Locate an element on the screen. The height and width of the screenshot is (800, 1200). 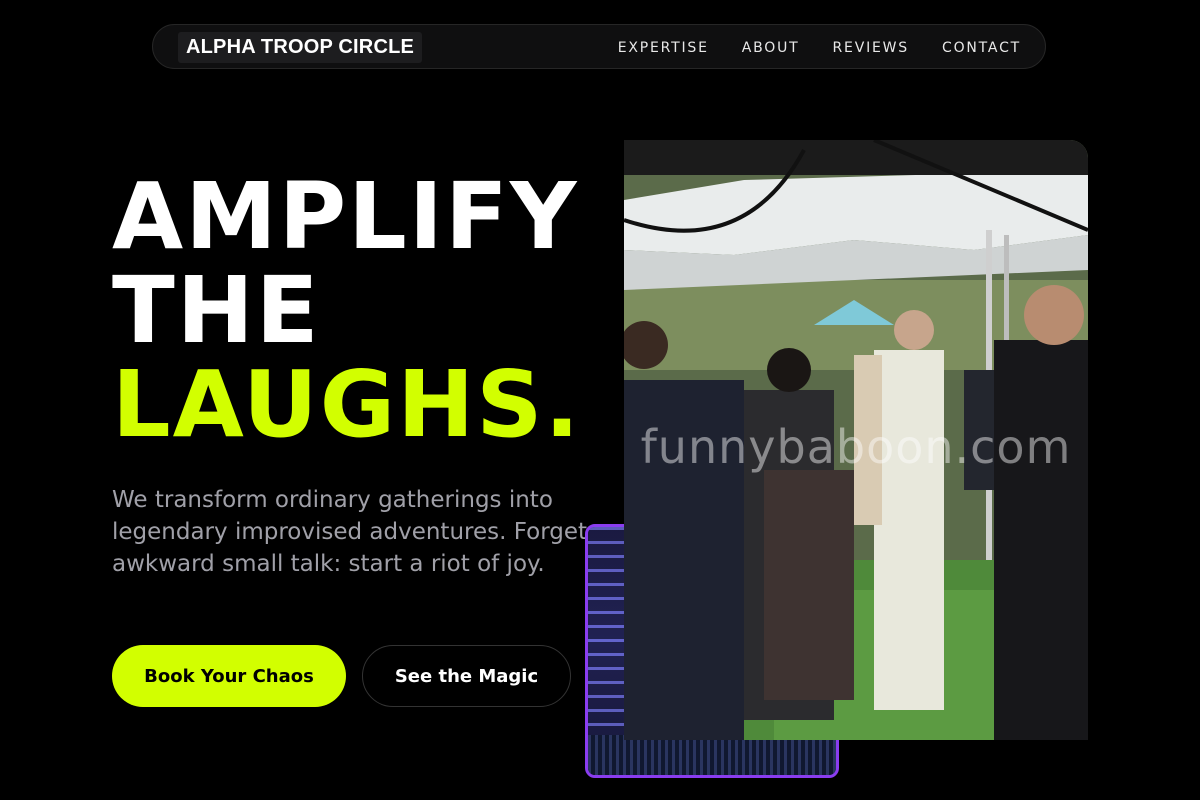
headline-line-2: THE is located at coordinates (216, 310).